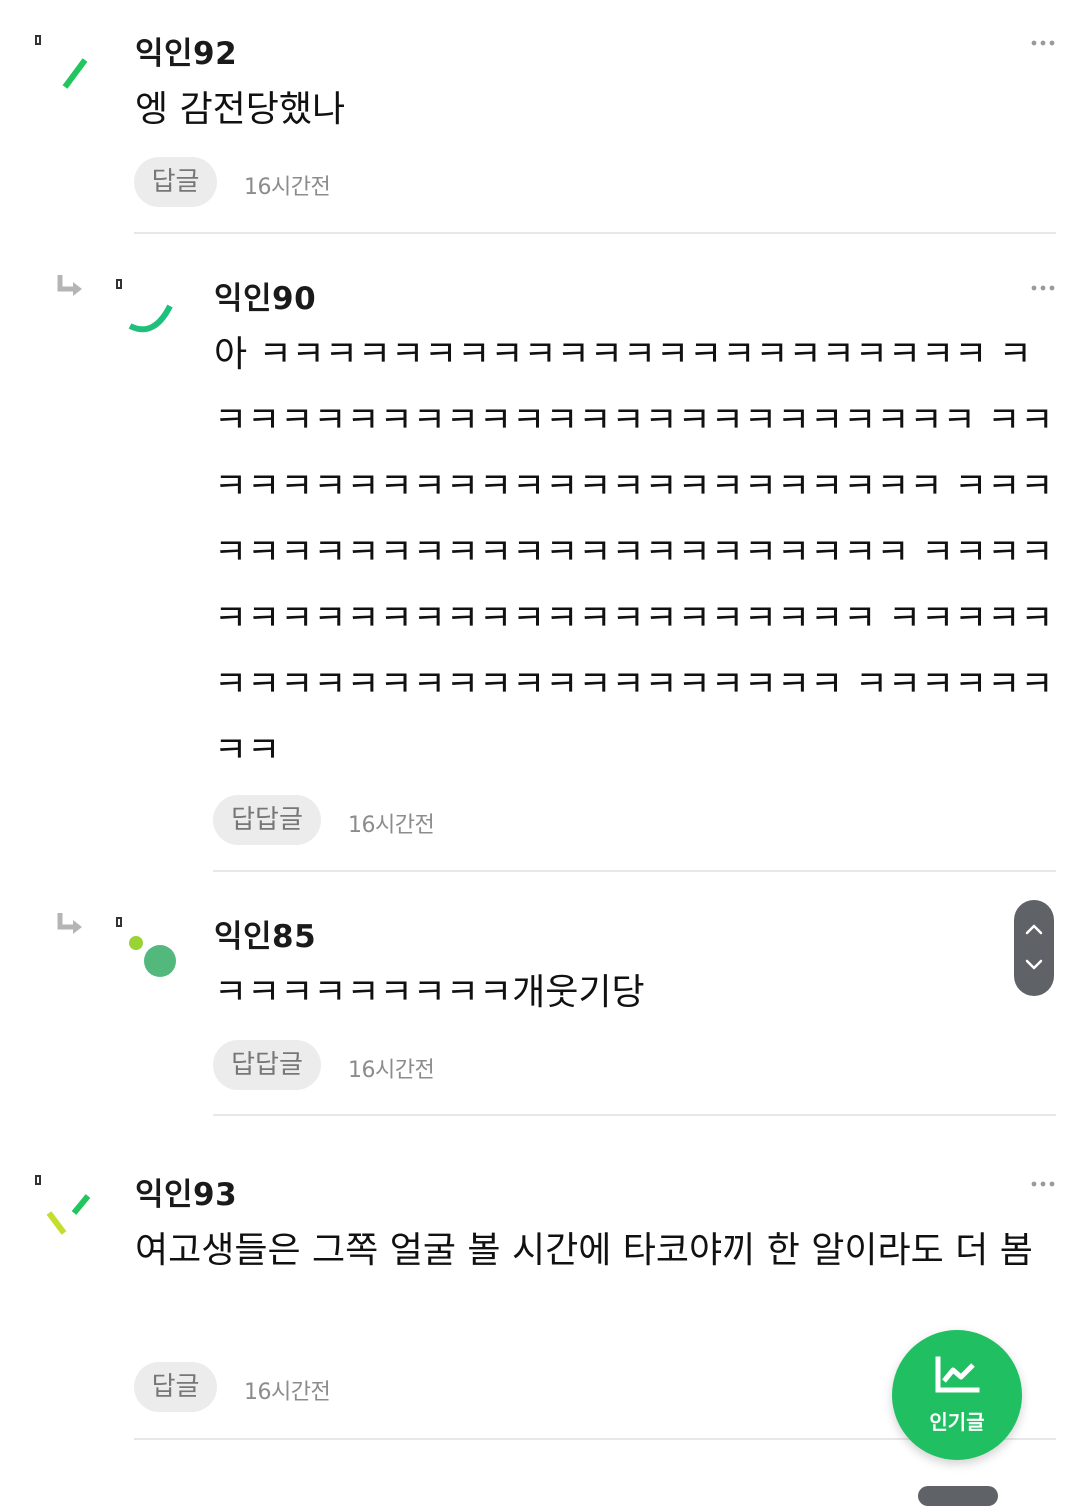  What do you see at coordinates (186, 1191) in the screenshot?
I see `comment-author: 익인93` at bounding box center [186, 1191].